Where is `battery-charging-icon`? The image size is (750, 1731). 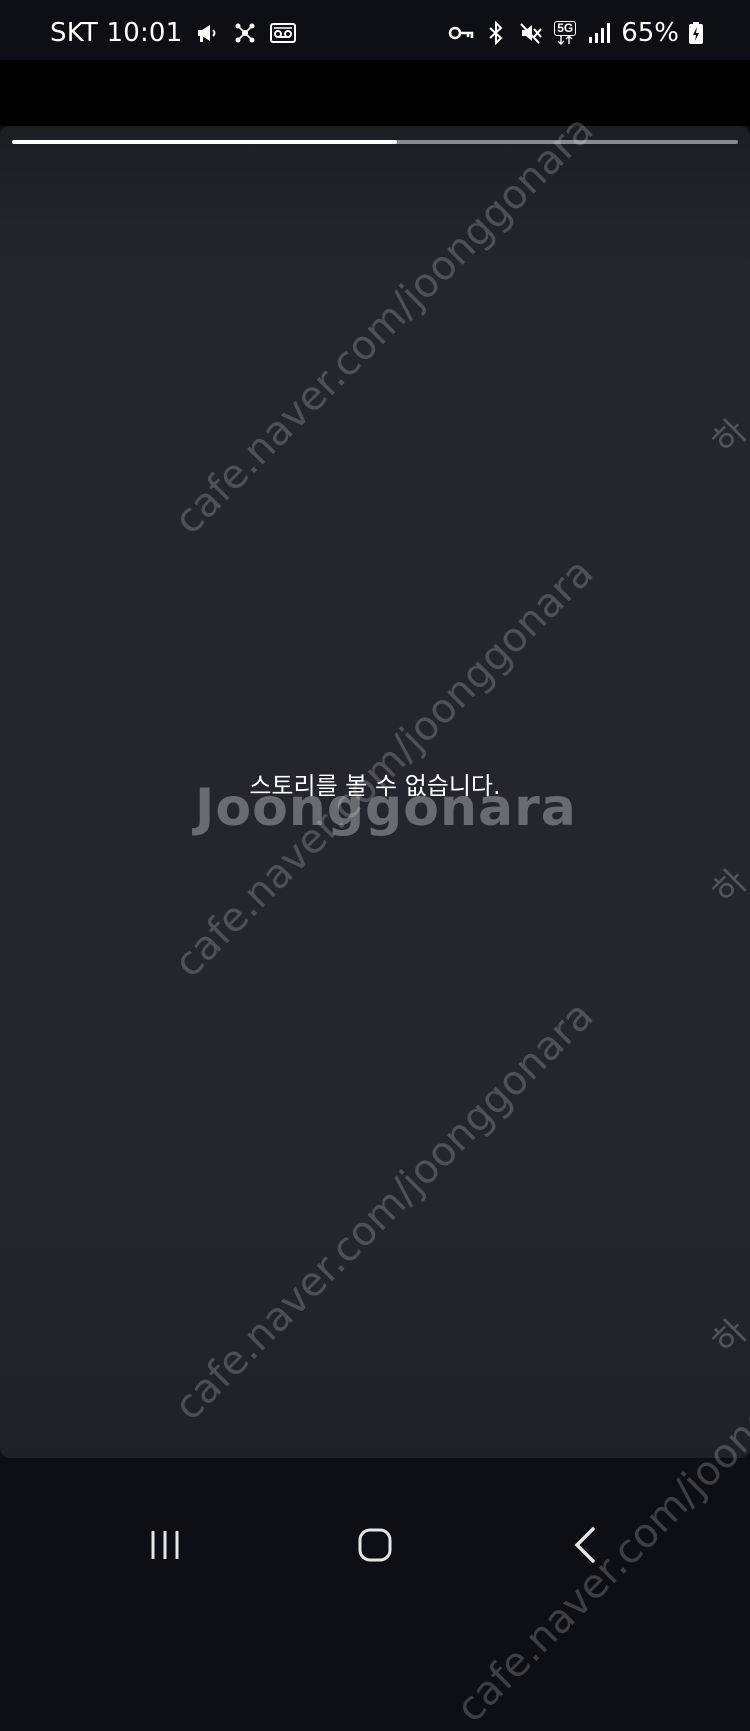
battery-charging-icon is located at coordinates (696, 33).